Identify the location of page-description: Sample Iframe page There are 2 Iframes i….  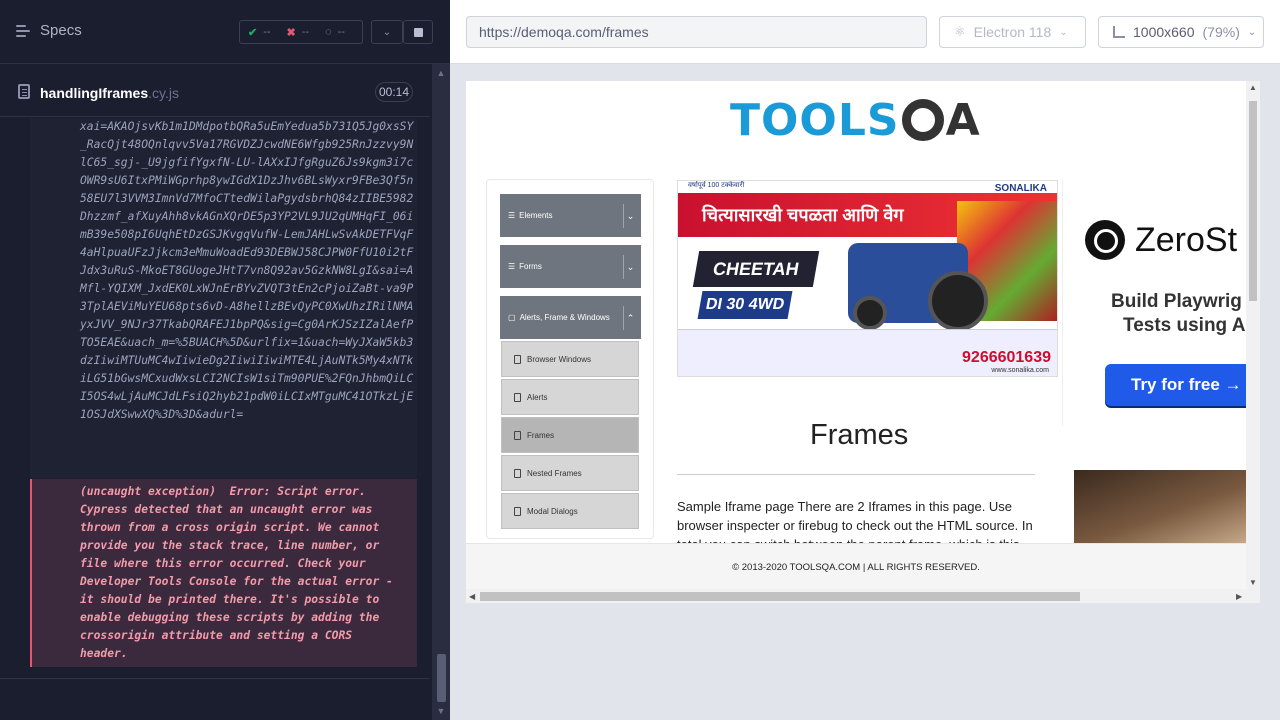
(855, 521).